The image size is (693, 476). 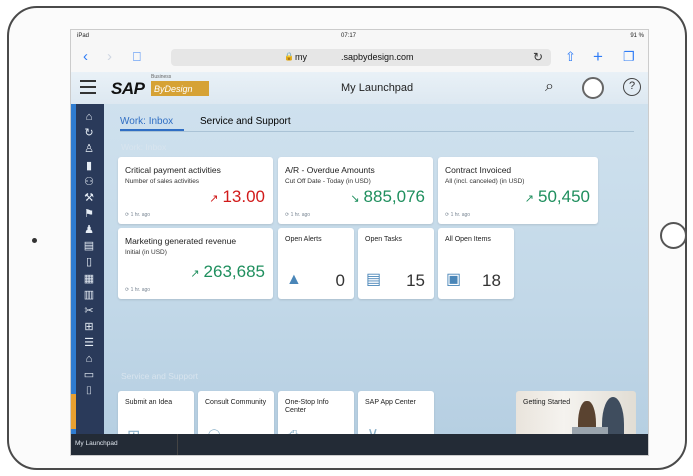 I want to click on tag-icon: ✂, so click(x=89, y=311).